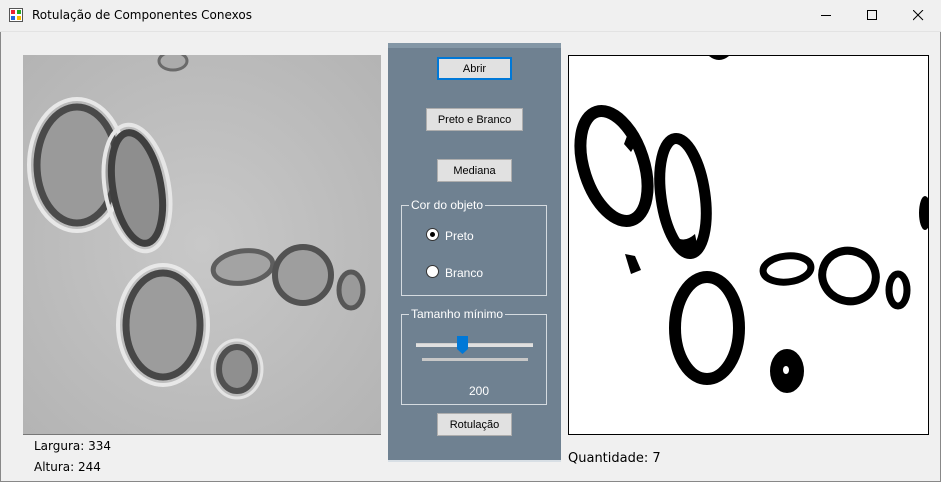  What do you see at coordinates (470, 16) in the screenshot?
I see `title-bar: Rotulação de Componentes Conexos` at bounding box center [470, 16].